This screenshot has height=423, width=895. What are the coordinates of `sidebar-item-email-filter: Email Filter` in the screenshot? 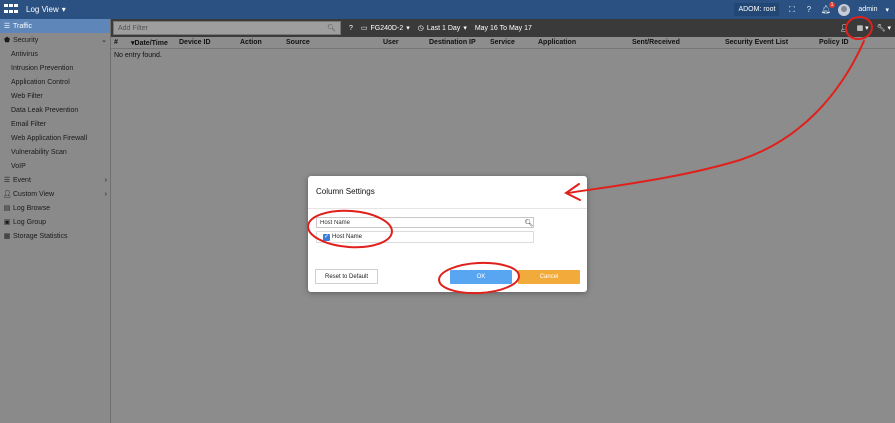 It's located at (55, 124).